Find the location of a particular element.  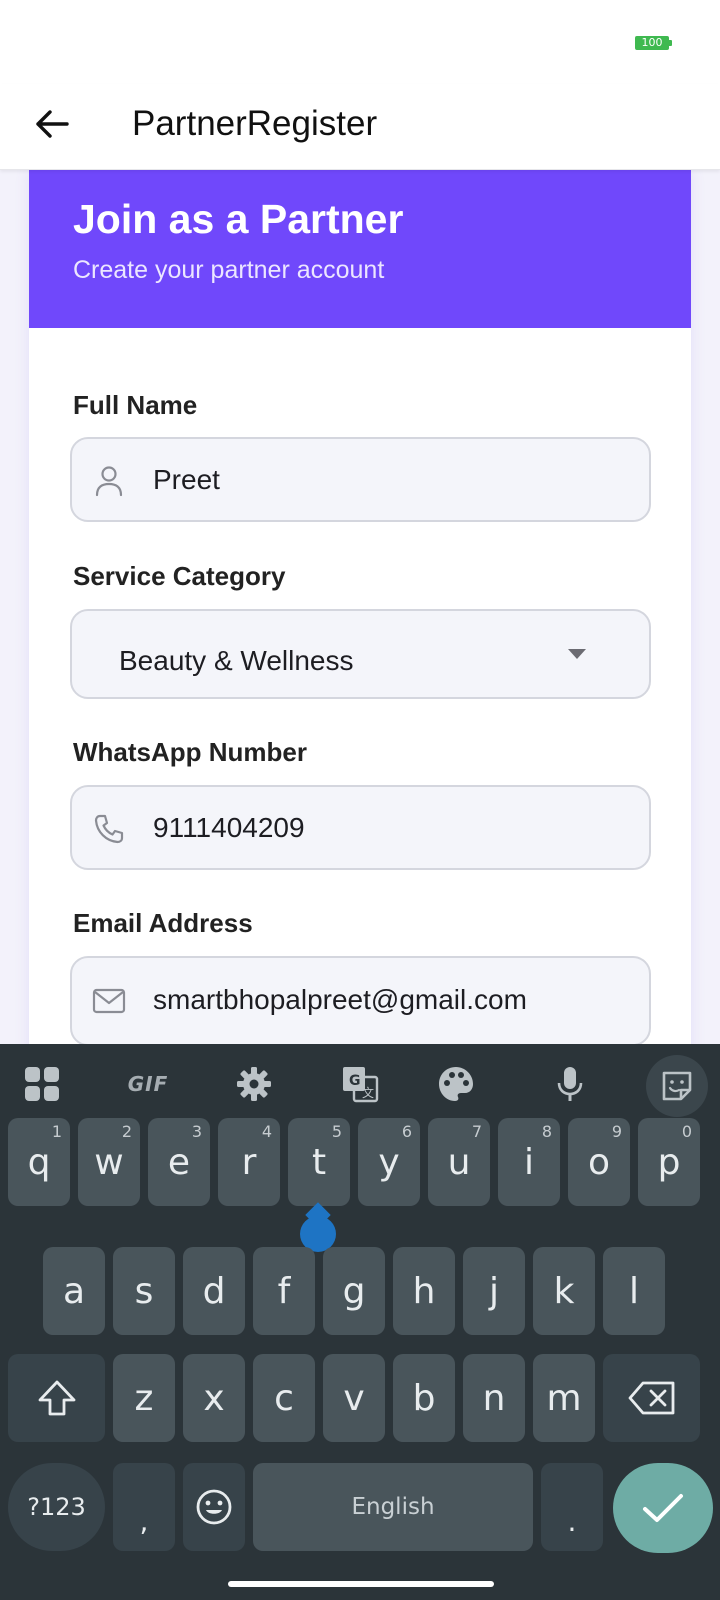

emoji-key is located at coordinates (214, 1507).